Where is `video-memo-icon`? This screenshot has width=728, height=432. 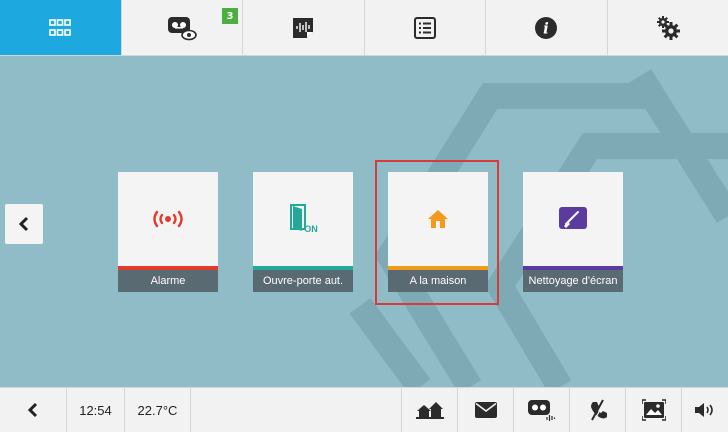 video-memo-icon is located at coordinates (182, 28).